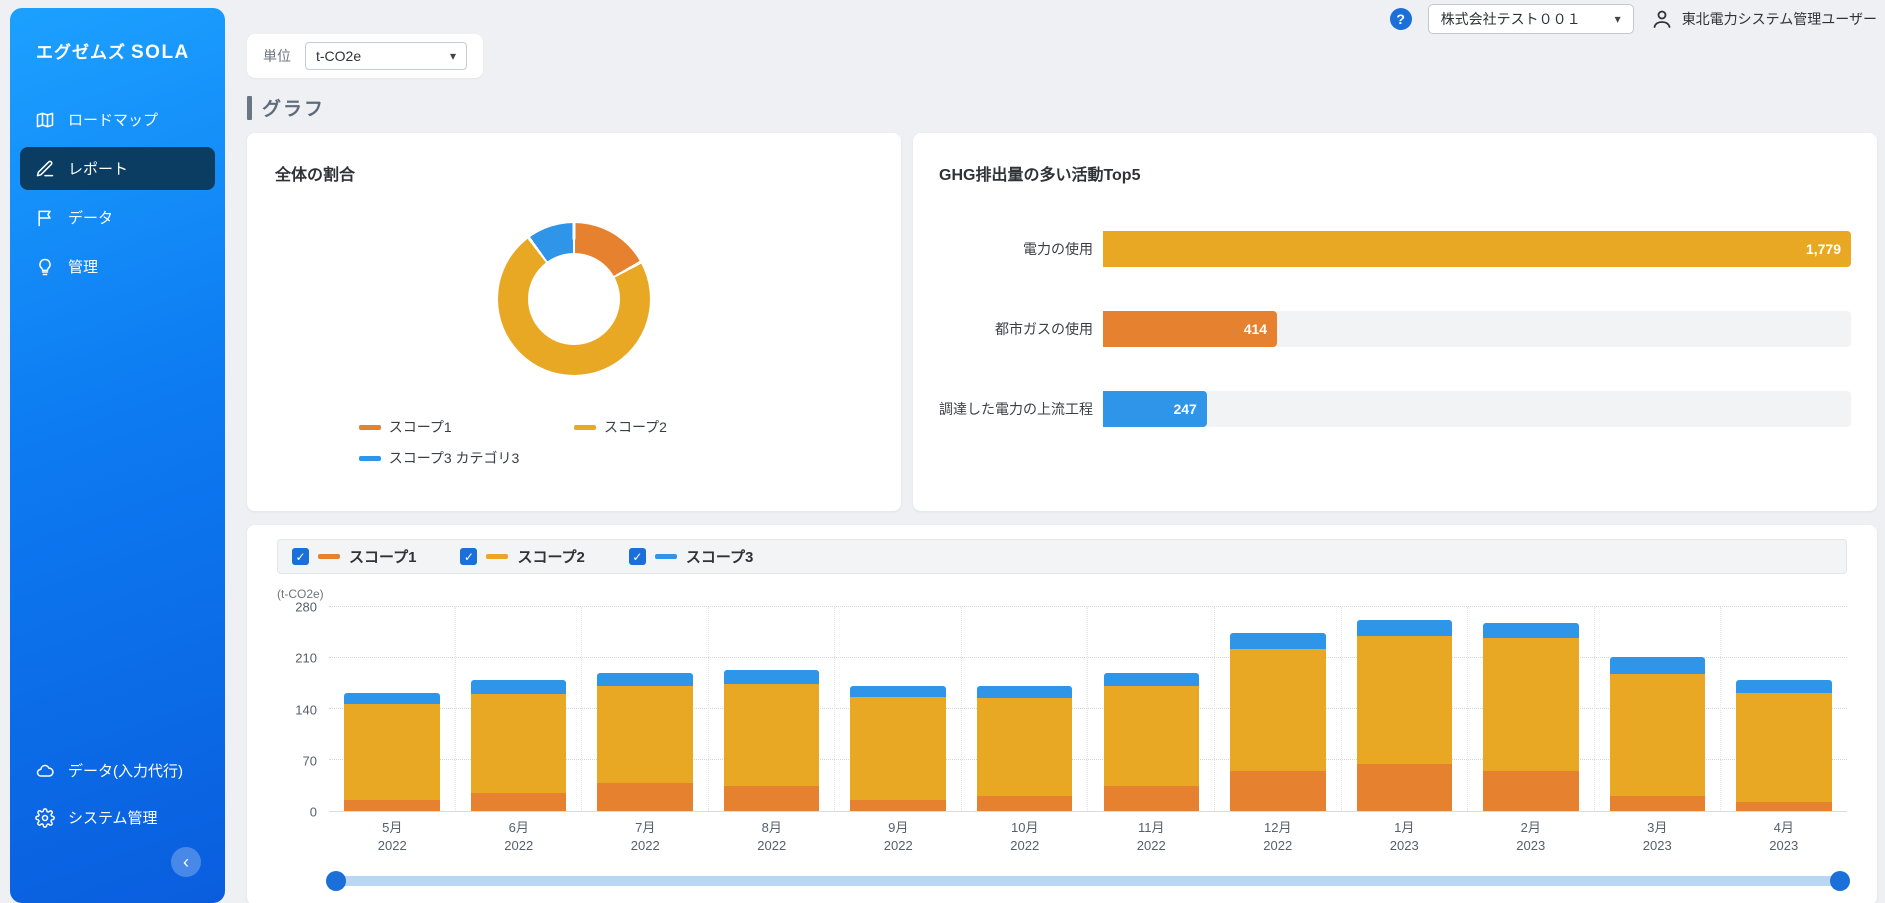 The width and height of the screenshot is (1885, 903). Describe the element at coordinates (83, 267) in the screenshot. I see `sidebar-item-label: 管理` at that location.